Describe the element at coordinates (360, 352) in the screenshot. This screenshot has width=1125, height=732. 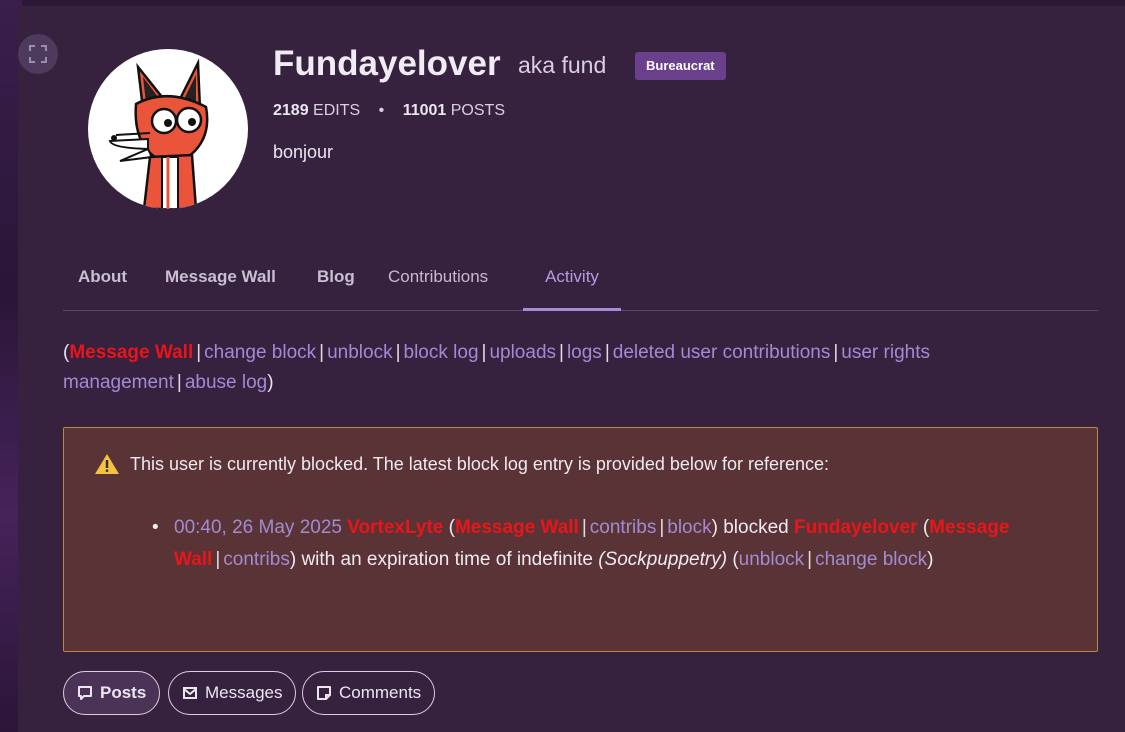
I see `unblock-link: unblock` at that location.